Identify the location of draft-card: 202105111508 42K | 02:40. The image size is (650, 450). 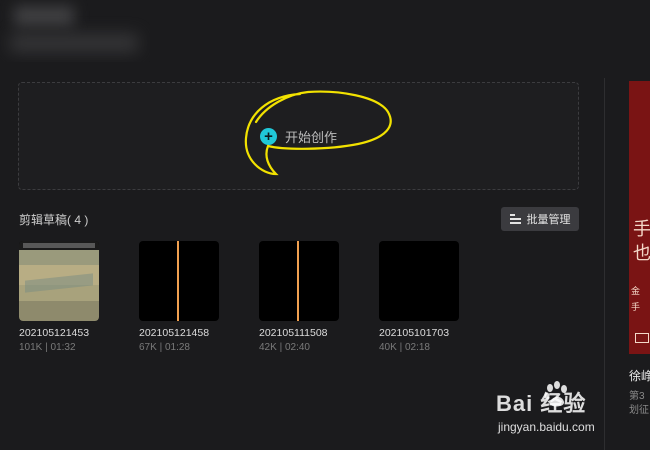
(299, 297).